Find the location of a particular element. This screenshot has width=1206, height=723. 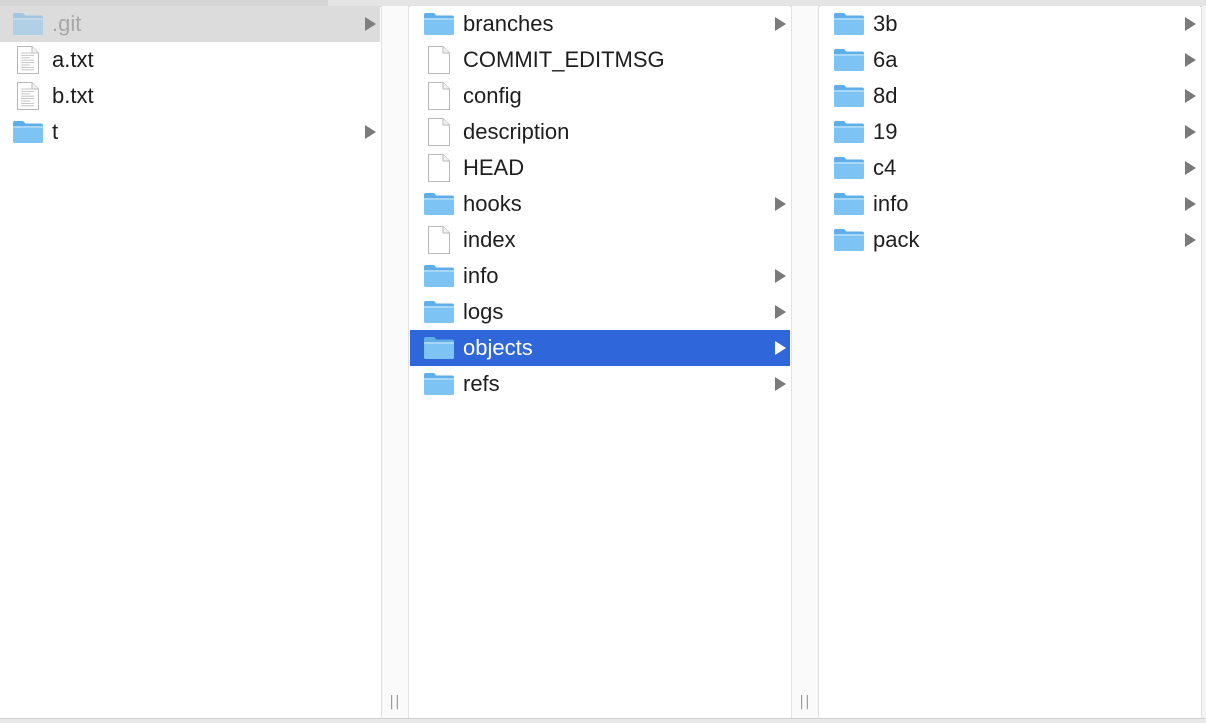

file-name: 6a is located at coordinates (885, 59).